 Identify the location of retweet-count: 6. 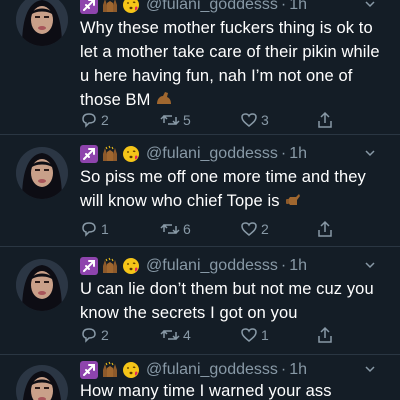
(187, 229).